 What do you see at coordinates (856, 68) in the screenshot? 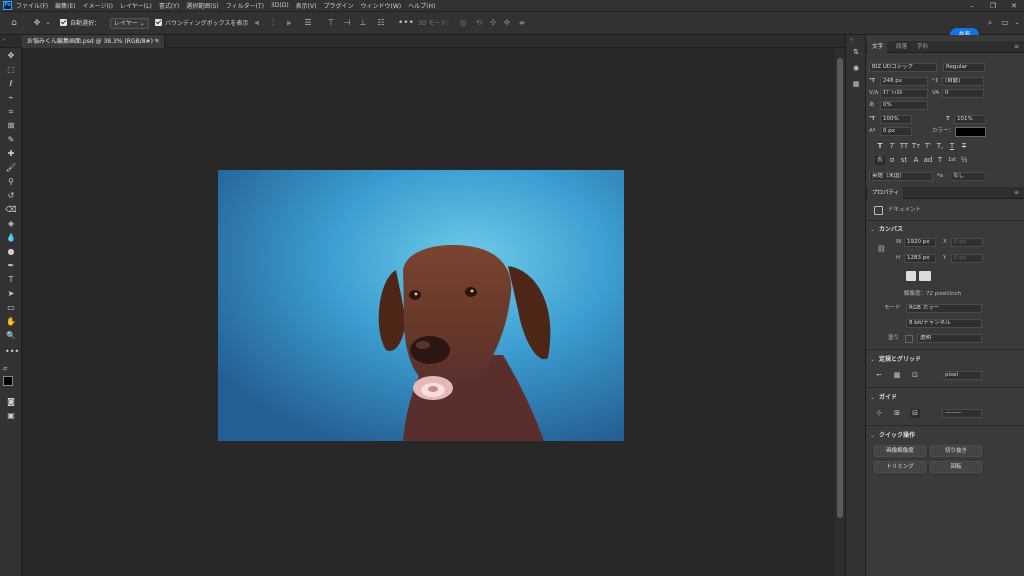
I see `properties-panel-icon: ◉` at bounding box center [856, 68].